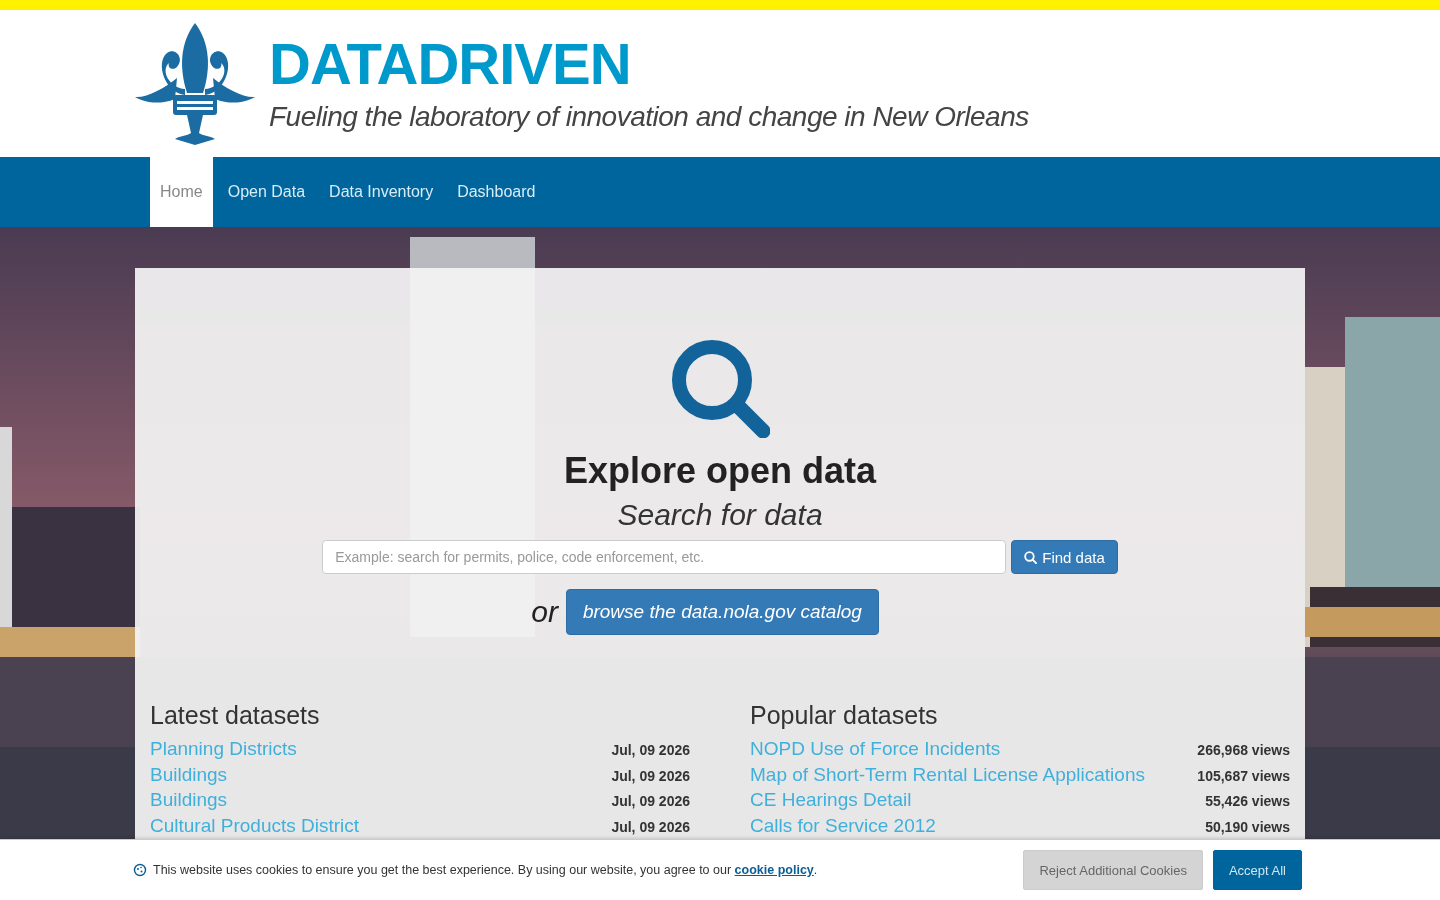 Image resolution: width=1440 pixels, height=900 pixels. I want to click on dataset-link: Planning Districts, so click(223, 749).